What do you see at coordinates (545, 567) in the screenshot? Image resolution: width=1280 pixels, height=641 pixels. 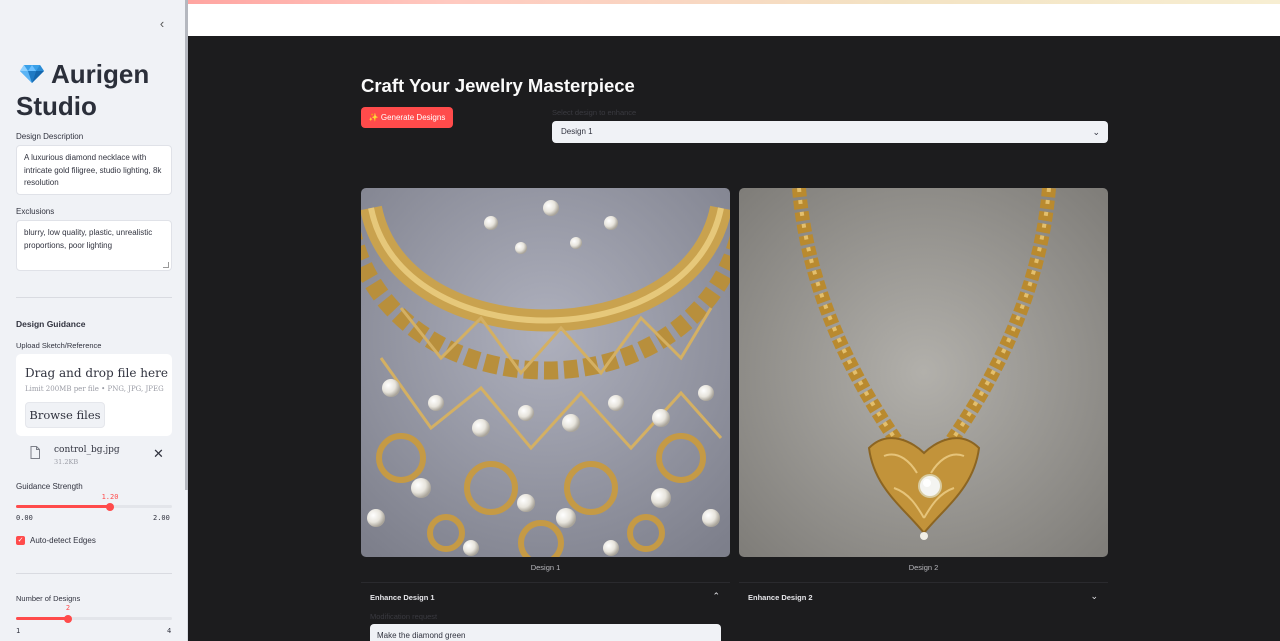 I see `design-caption-1: Design 1` at bounding box center [545, 567].